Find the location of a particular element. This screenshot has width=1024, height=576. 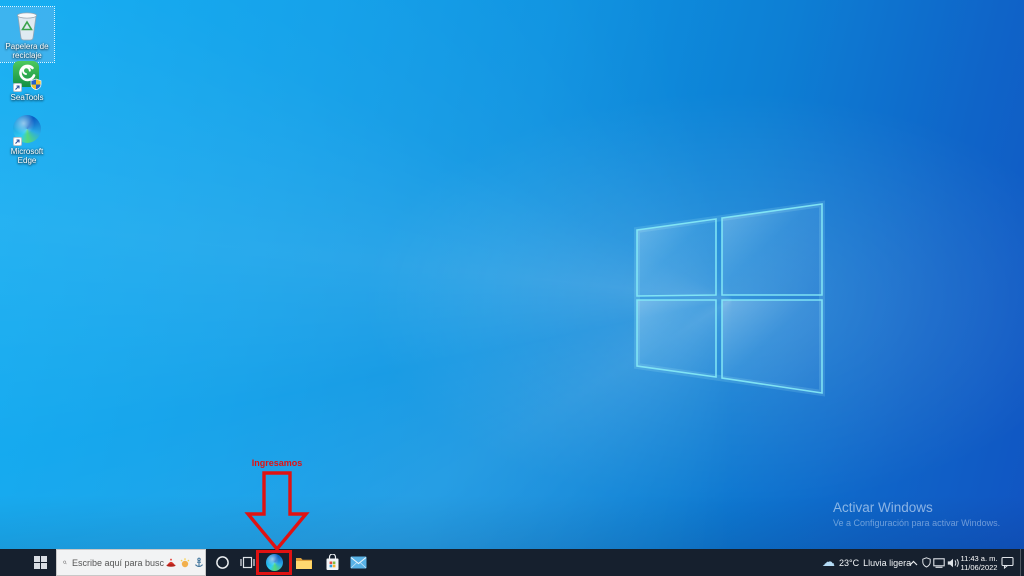

task-view-button is located at coordinates (247, 562).